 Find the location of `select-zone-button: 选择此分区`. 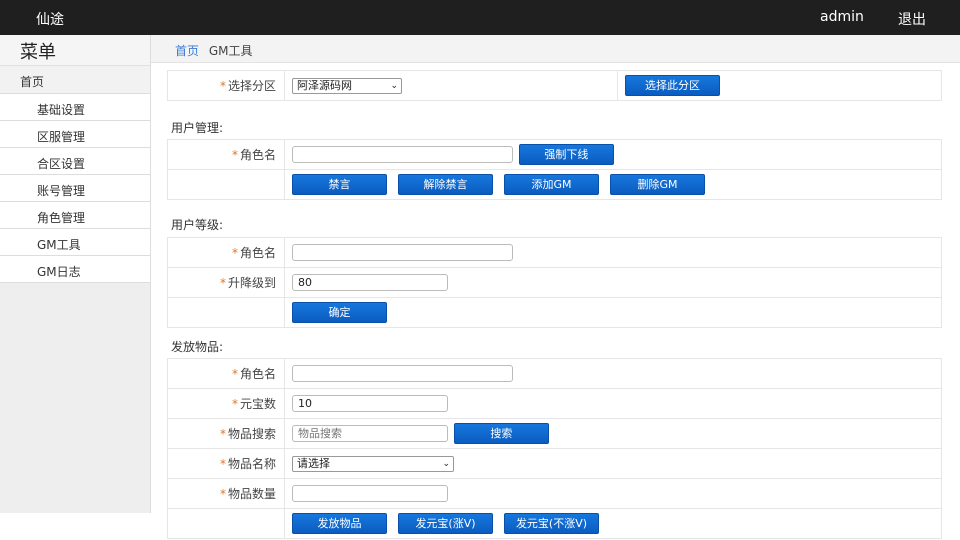

select-zone-button: 选择此分区 is located at coordinates (672, 85).